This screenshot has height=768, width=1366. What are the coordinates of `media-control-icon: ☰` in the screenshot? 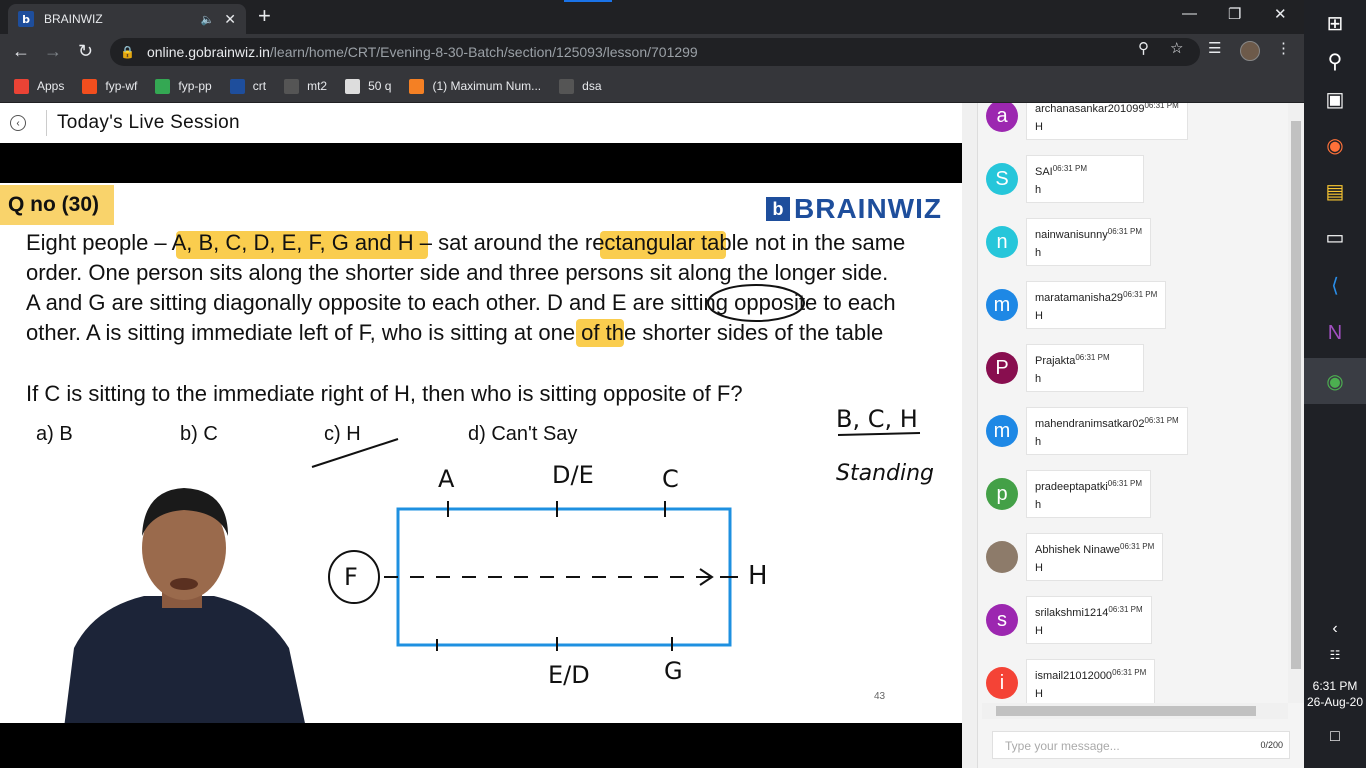 It's located at (1214, 48).